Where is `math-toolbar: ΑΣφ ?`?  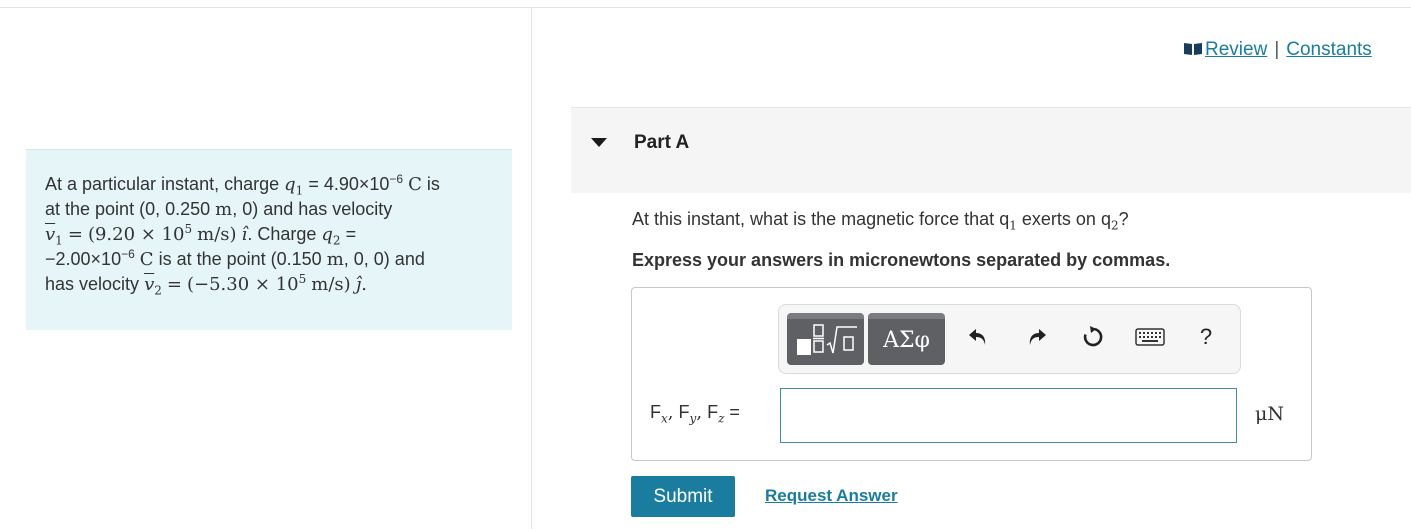 math-toolbar: ΑΣφ ? is located at coordinates (1009, 339).